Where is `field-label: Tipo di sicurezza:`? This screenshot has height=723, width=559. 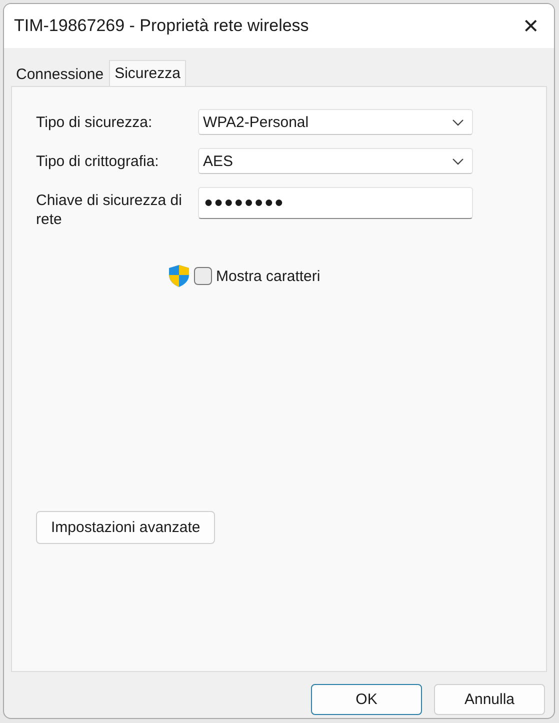 field-label: Tipo di sicurezza: is located at coordinates (95, 122).